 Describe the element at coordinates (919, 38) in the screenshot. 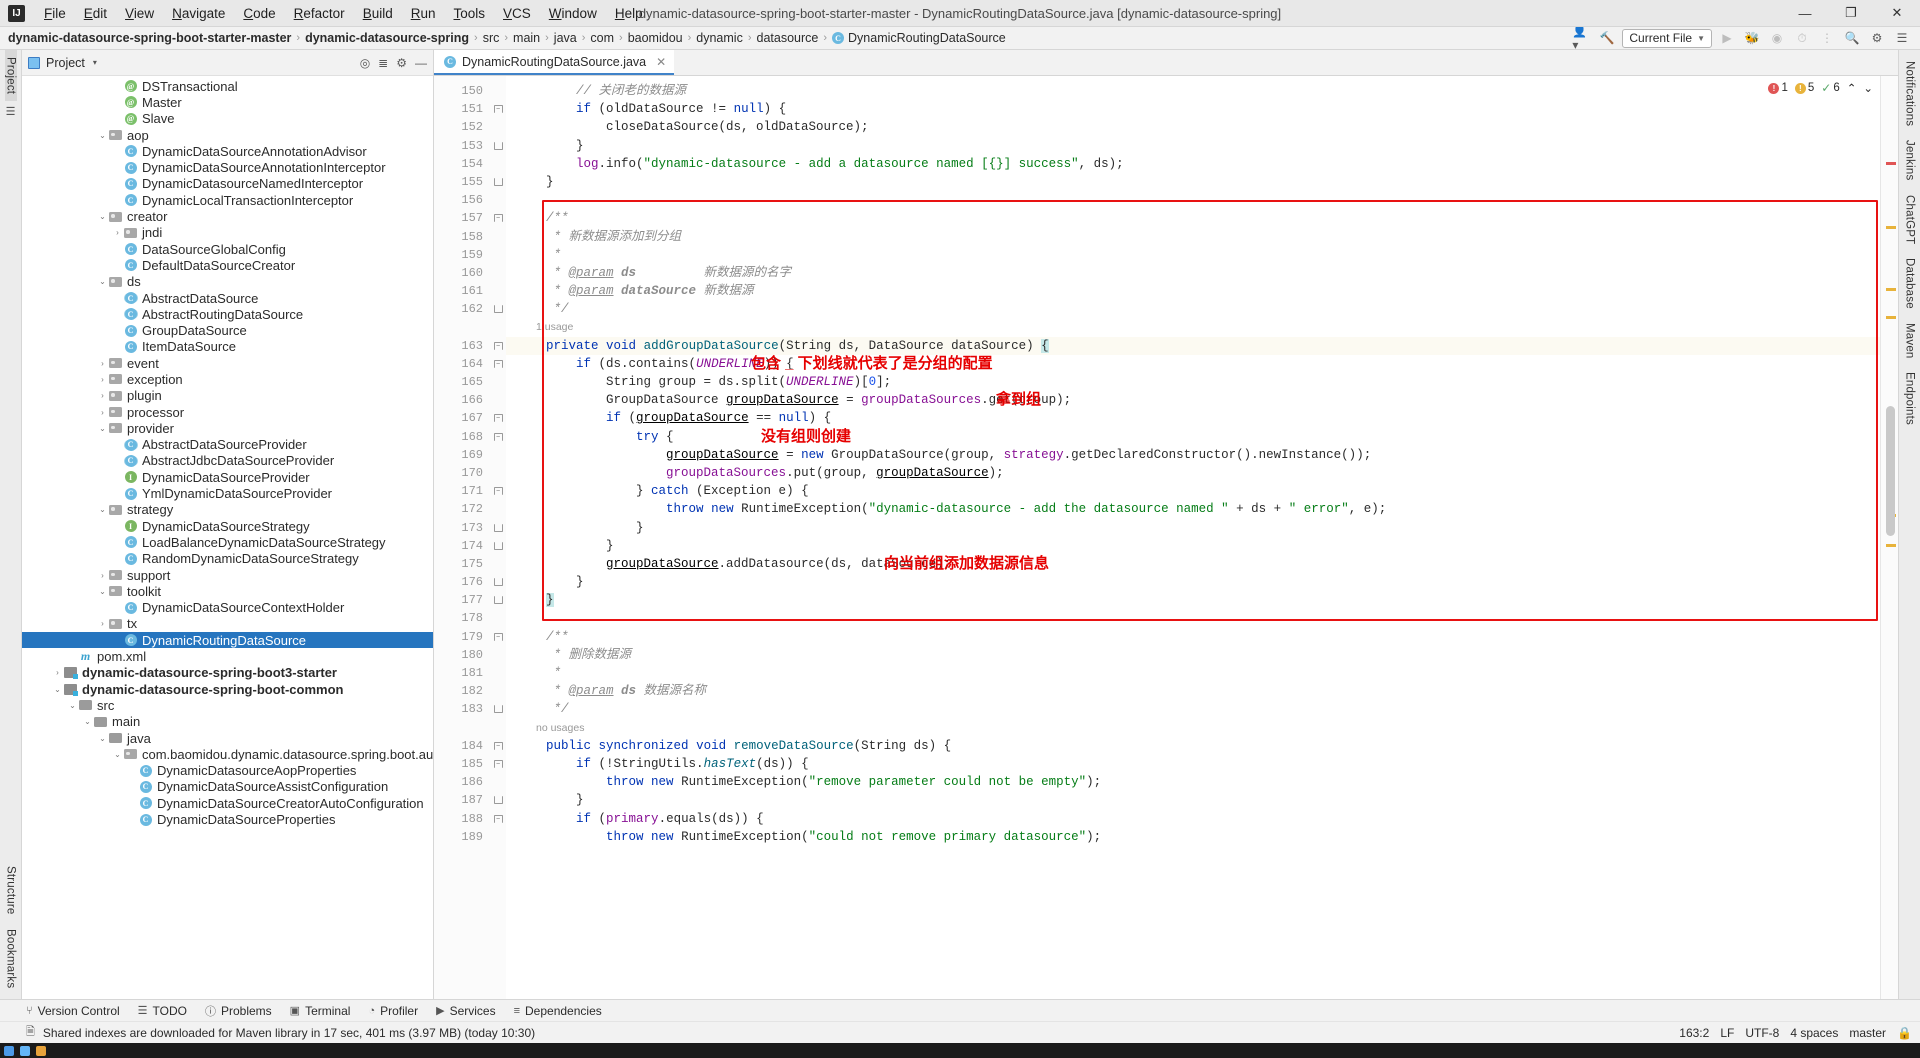

I see `breadcrumb-item: C DynamicRoutingDataSource` at that location.